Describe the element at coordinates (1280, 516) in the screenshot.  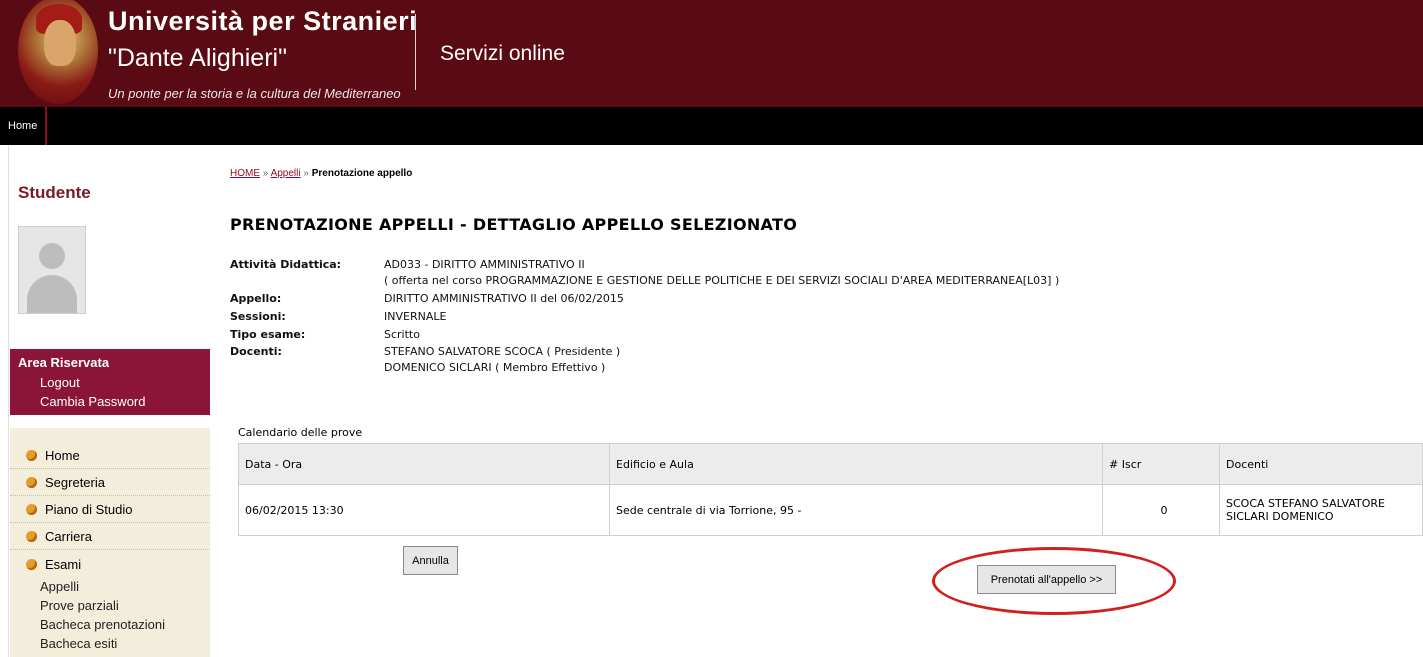
I see `cell-docente-2: SICLARI DOMENICO` at that location.